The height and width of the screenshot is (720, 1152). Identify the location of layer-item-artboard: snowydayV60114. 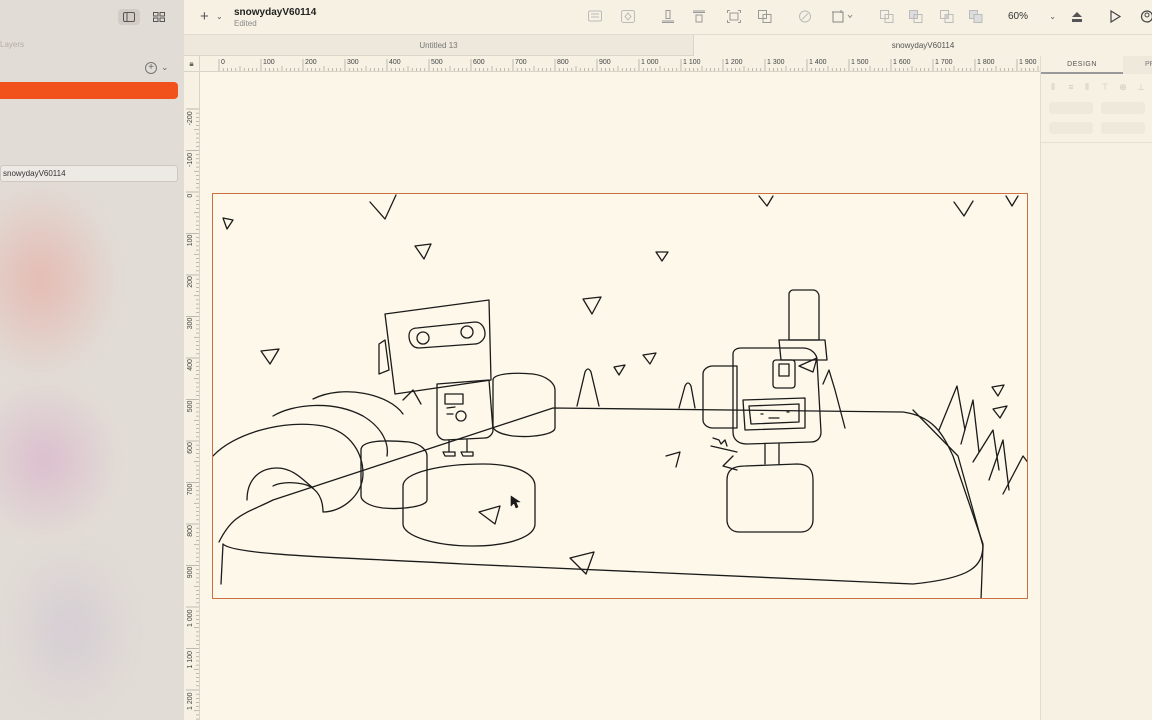
(89, 173).